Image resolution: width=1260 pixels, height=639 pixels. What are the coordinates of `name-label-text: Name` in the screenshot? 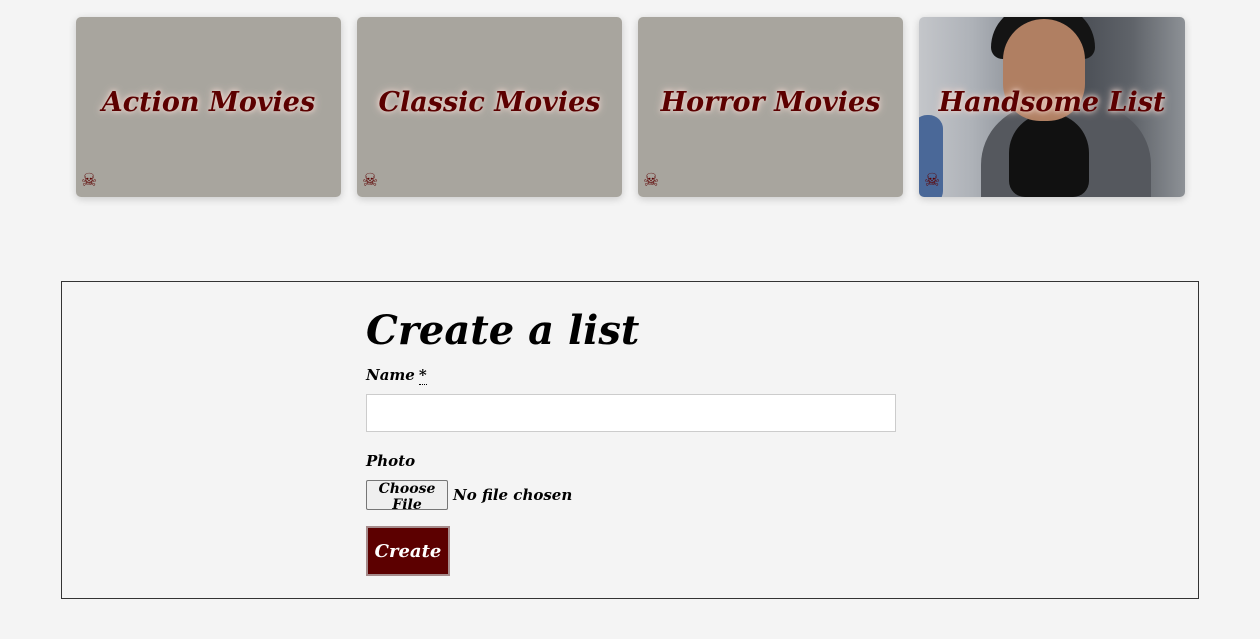 It's located at (390, 375).